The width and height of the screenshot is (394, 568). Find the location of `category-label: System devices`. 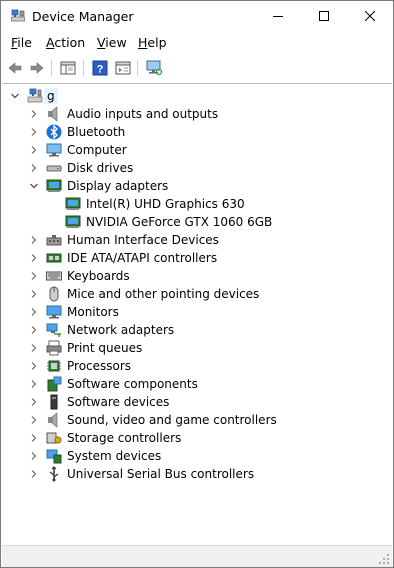

category-label: System devices is located at coordinates (114, 456).